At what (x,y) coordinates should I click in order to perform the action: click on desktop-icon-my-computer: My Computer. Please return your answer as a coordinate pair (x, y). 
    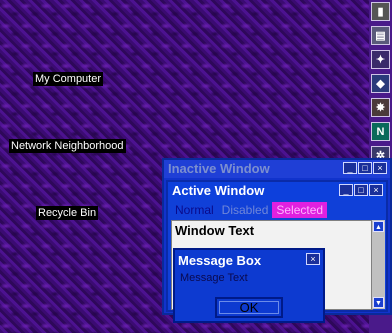
    Looking at the image, I should click on (68, 79).